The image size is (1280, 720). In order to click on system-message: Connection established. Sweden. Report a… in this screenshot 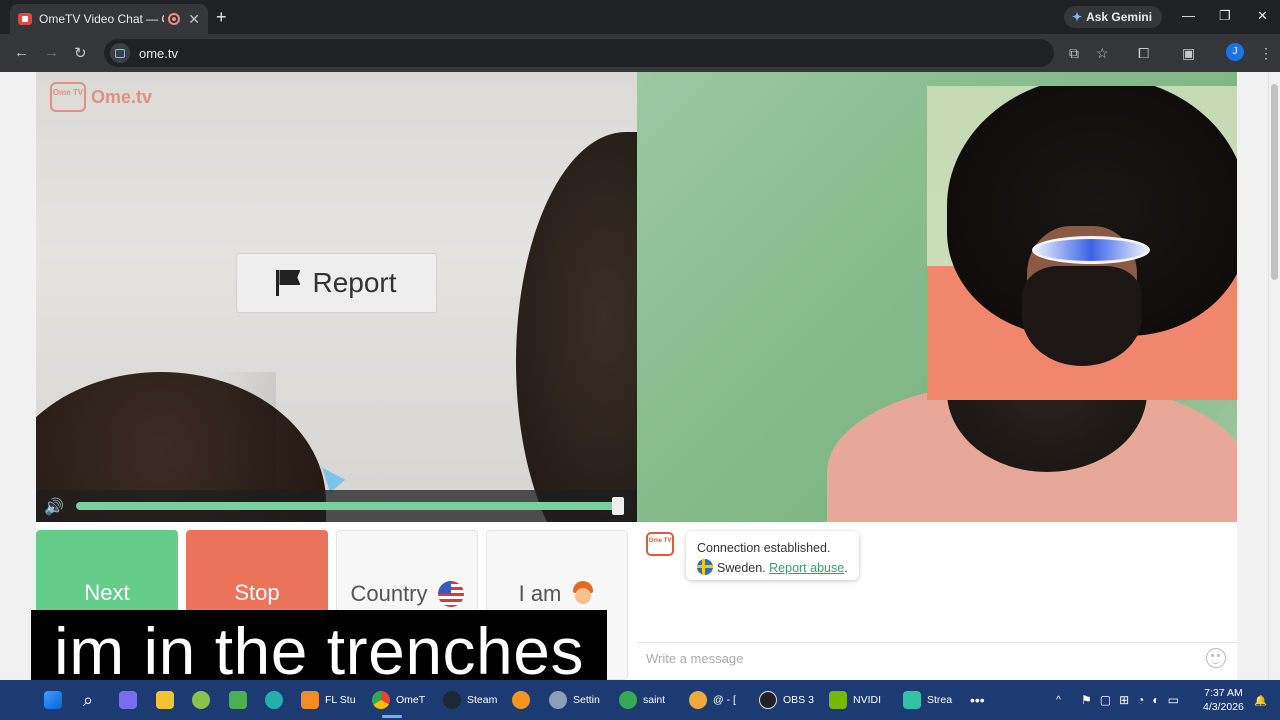, I will do `click(772, 555)`.